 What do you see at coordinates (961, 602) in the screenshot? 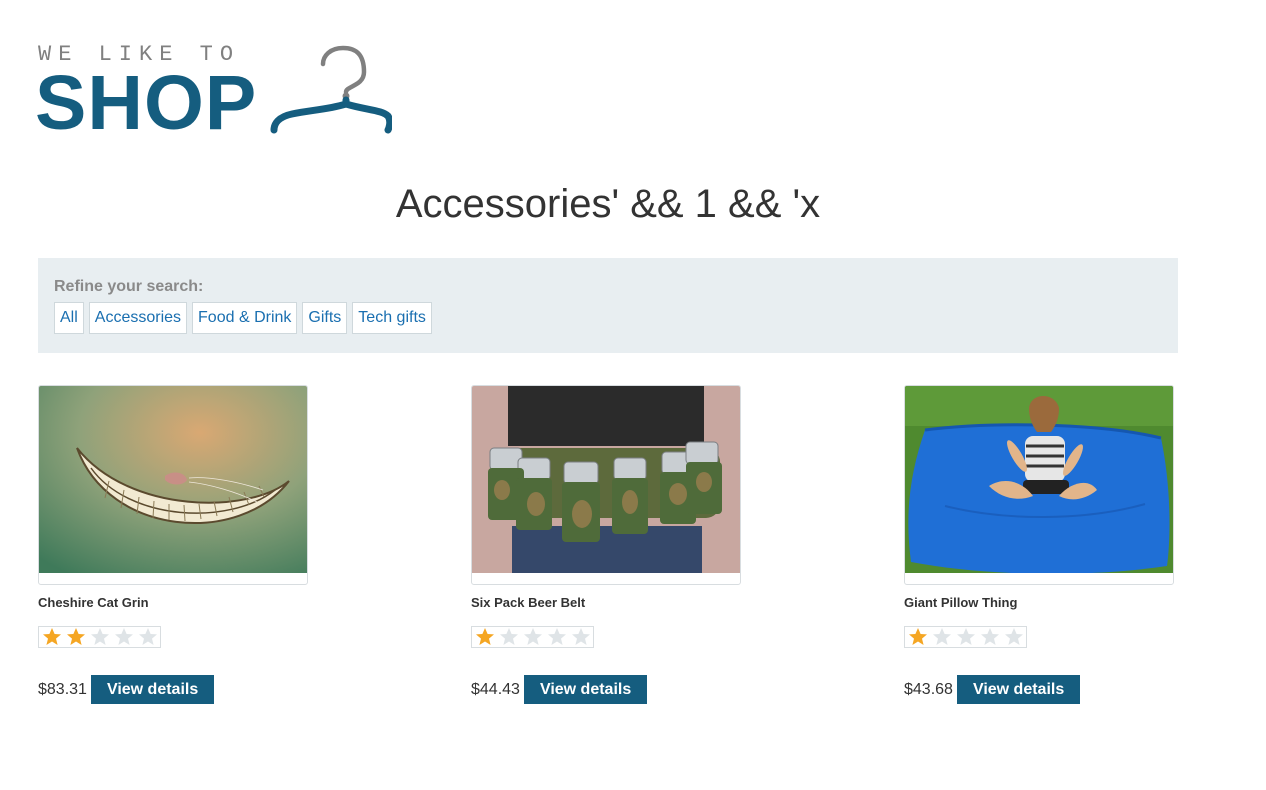
I see `product-name: Giant Pillow Thing` at bounding box center [961, 602].